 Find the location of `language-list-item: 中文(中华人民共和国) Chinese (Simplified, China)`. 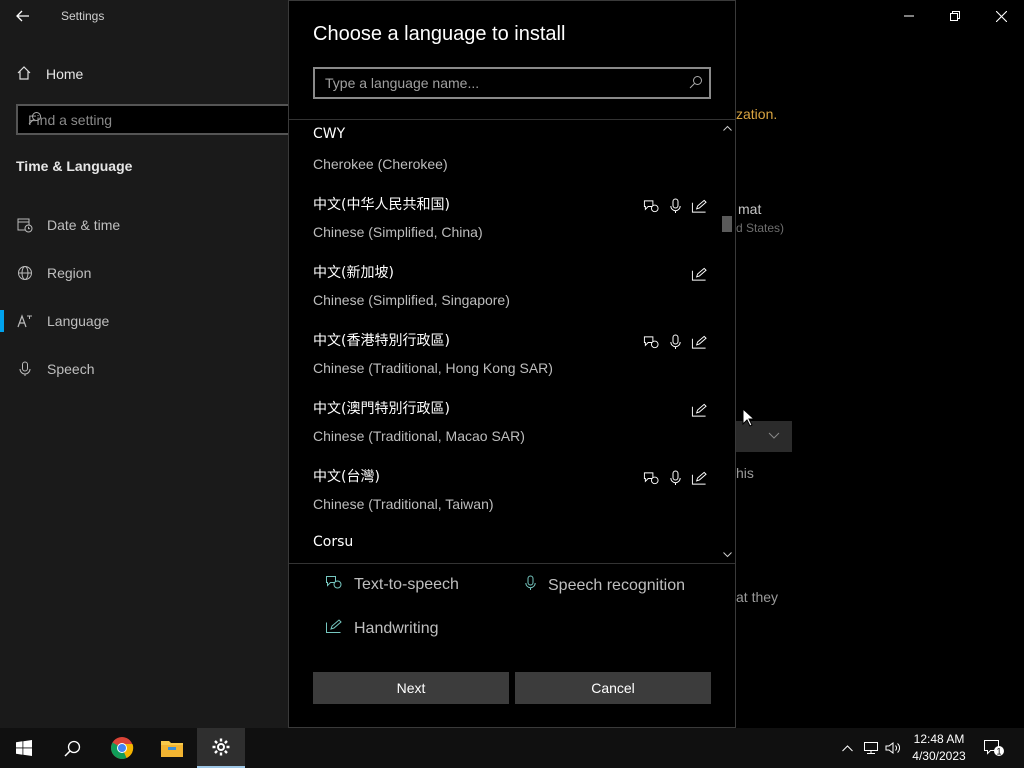

language-list-item: 中文(中华人民共和国) Chinese (Simplified, China) is located at coordinates (513, 226).